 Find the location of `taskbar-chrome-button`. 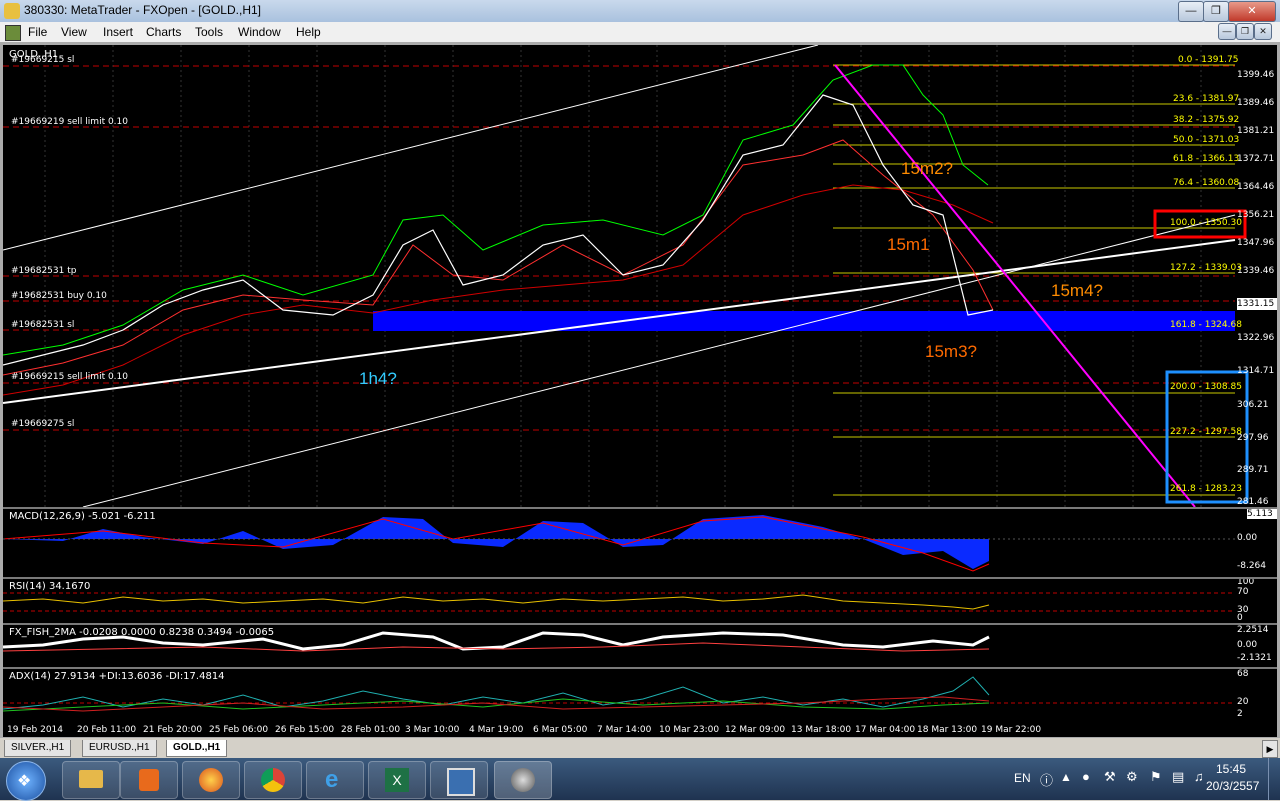

taskbar-chrome-button is located at coordinates (273, 780).